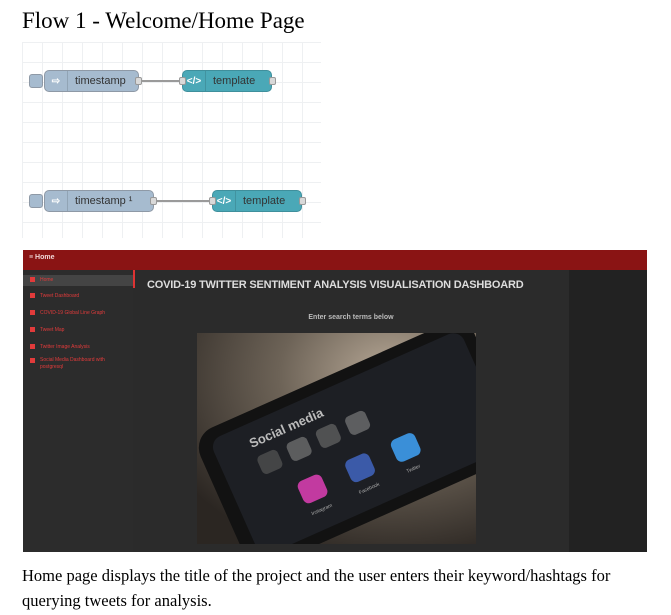  Describe the element at coordinates (78, 330) in the screenshot. I see `sidebar-item-tweet-map: Tweet Map` at that location.